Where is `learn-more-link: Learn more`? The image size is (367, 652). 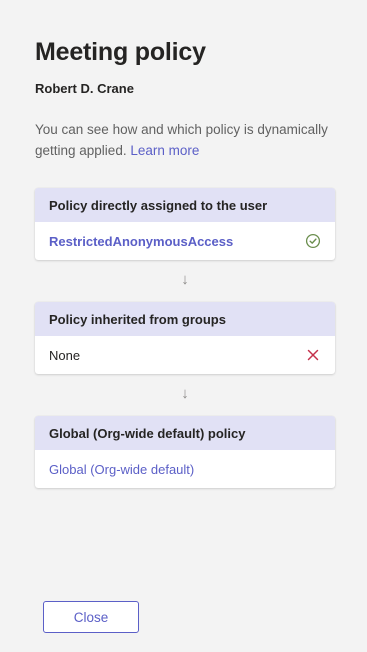 learn-more-link: Learn more is located at coordinates (164, 150).